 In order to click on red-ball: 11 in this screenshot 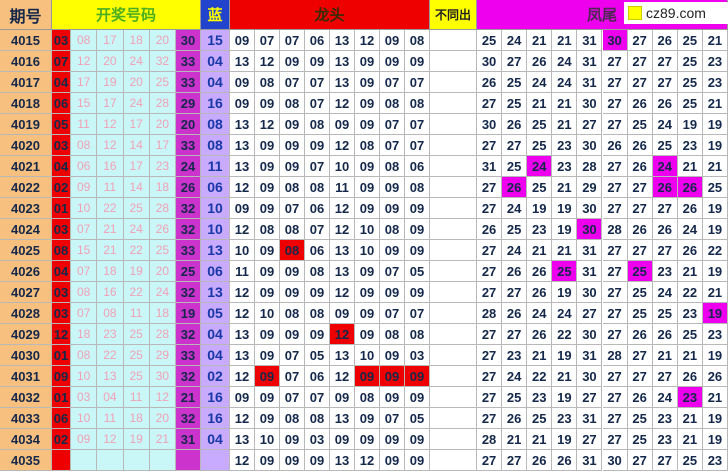, I will do `click(110, 187)`.